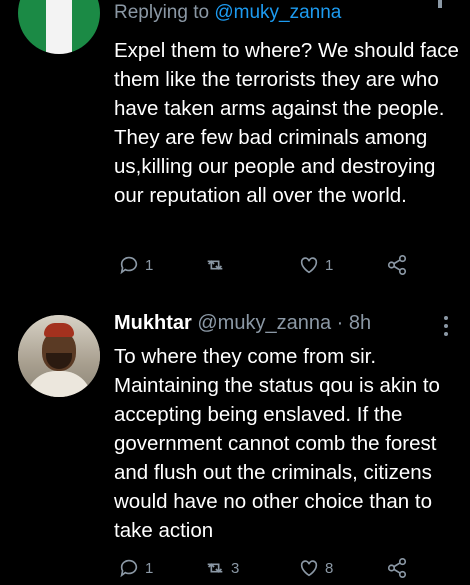 The height and width of the screenshot is (585, 470). Describe the element at coordinates (59, 356) in the screenshot. I see `avatar` at that location.